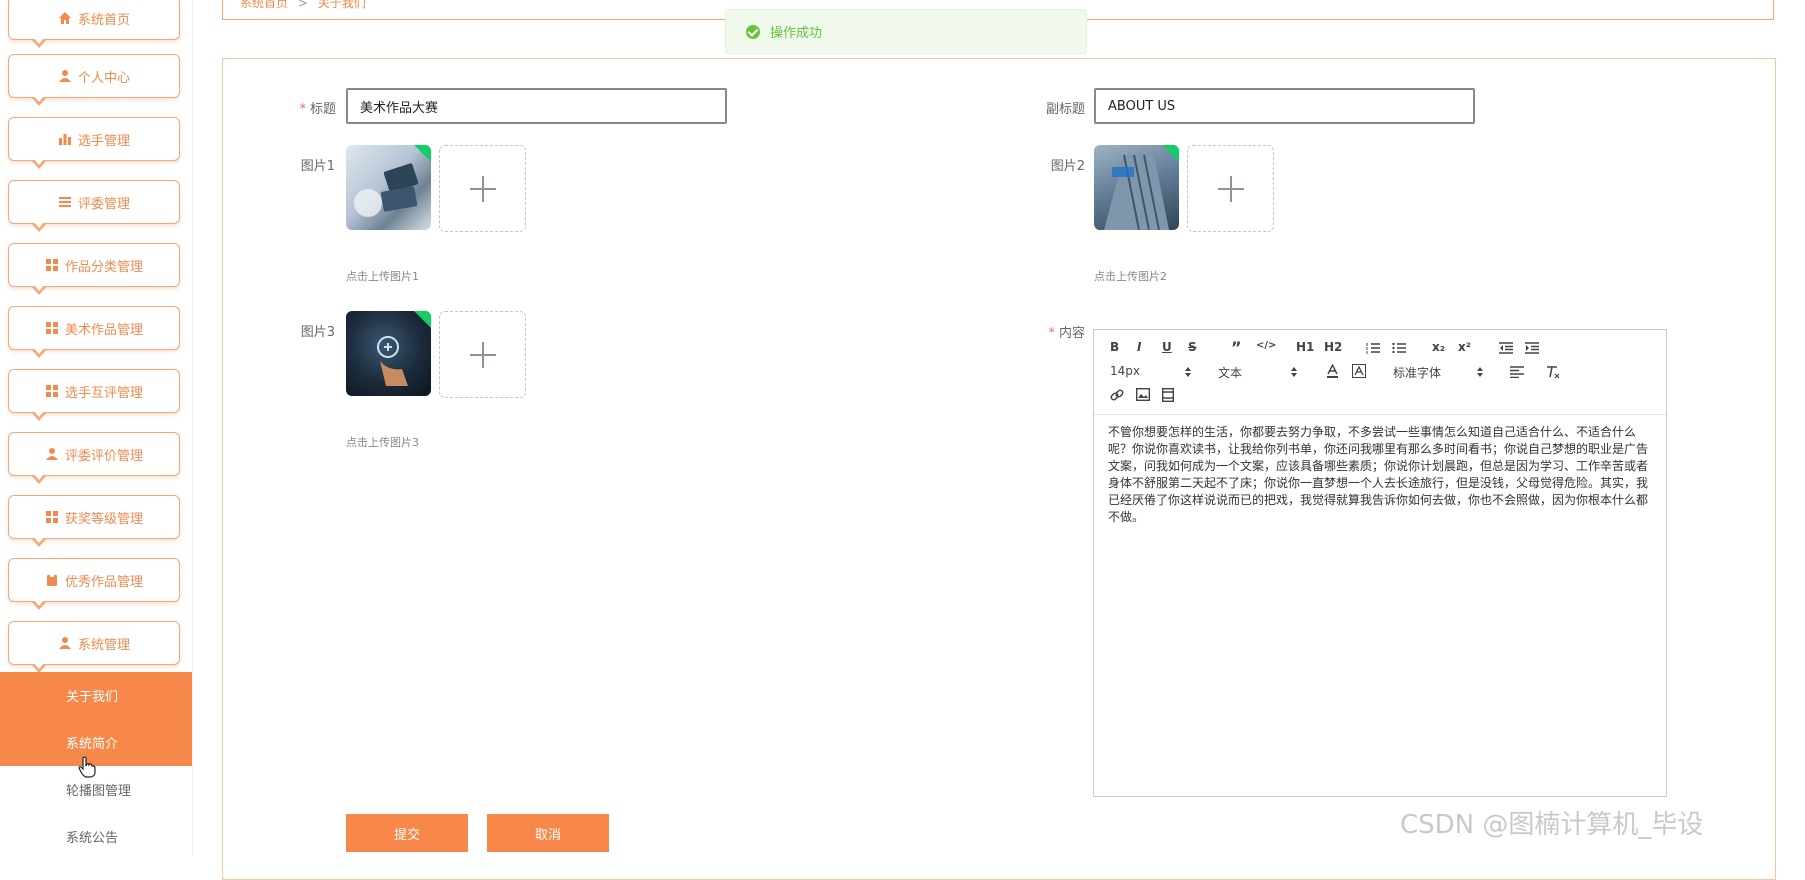  I want to click on sidebar-item-profile: 个人中心, so click(94, 80).